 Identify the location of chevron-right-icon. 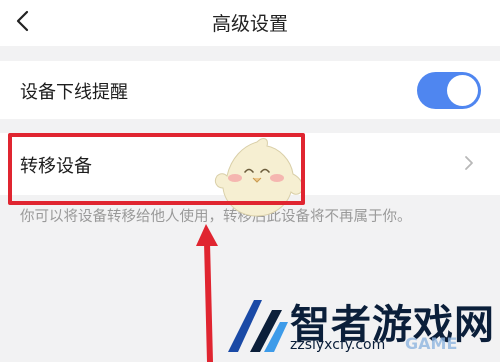
(469, 163).